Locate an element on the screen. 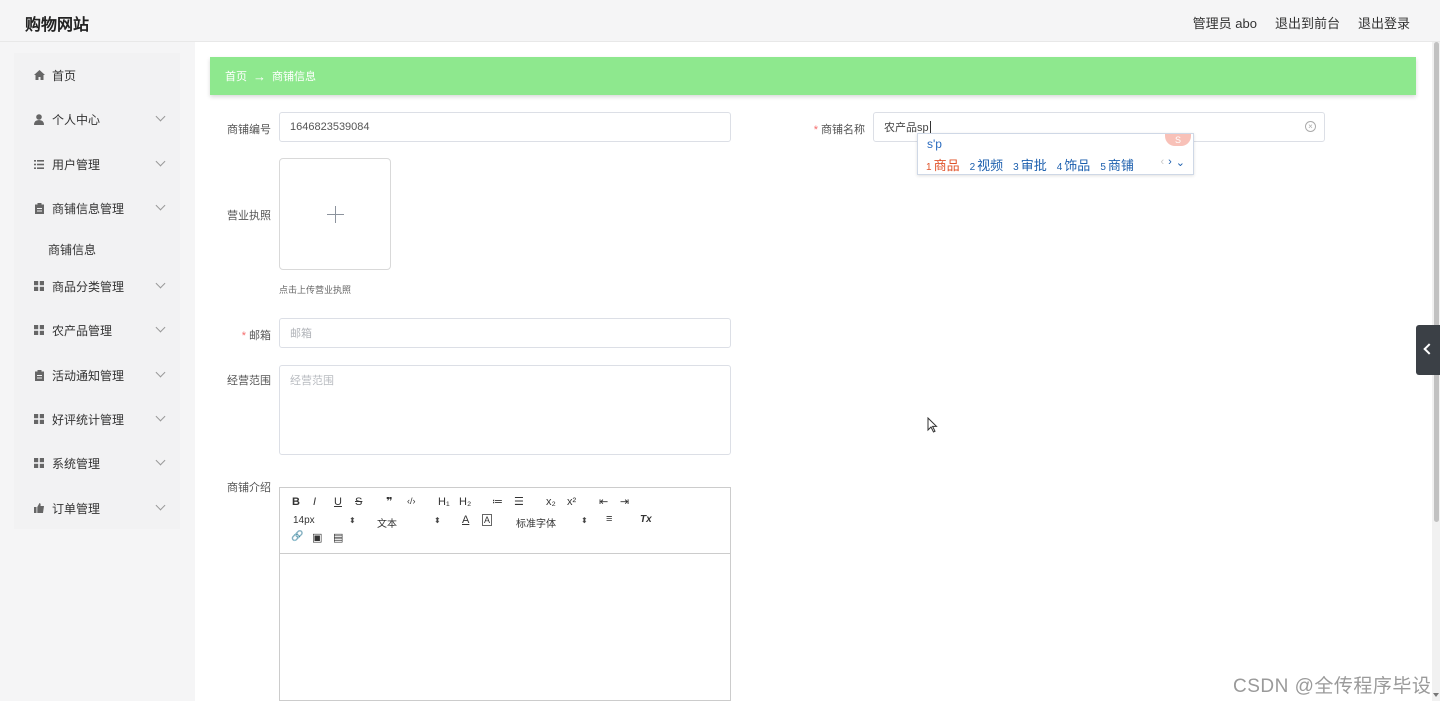 The height and width of the screenshot is (701, 1440). outdent-button: ⇤ is located at coordinates (603, 501).